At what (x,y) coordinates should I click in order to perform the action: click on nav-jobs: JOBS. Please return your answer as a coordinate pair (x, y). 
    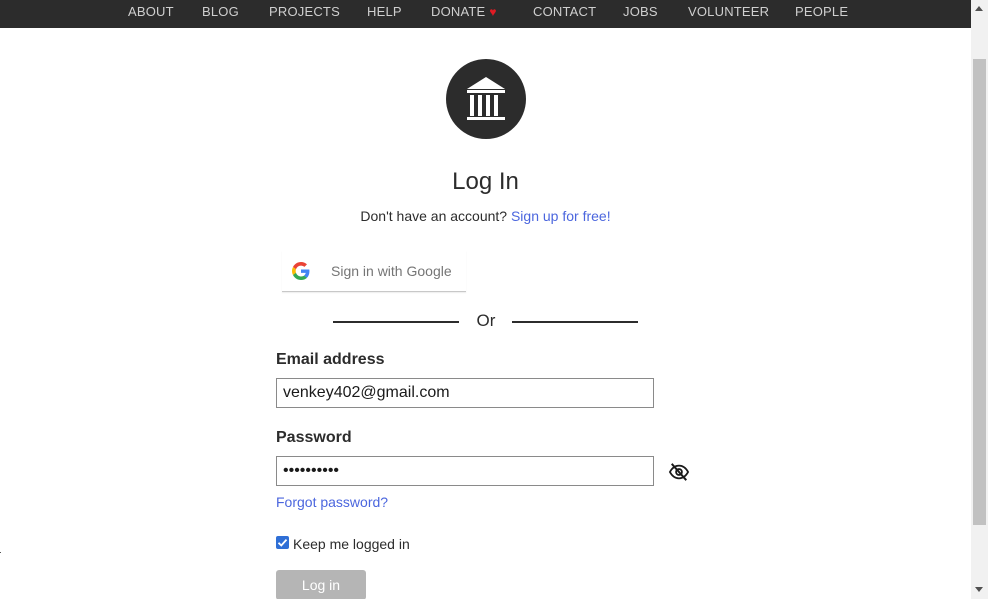
    Looking at the image, I should click on (640, 11).